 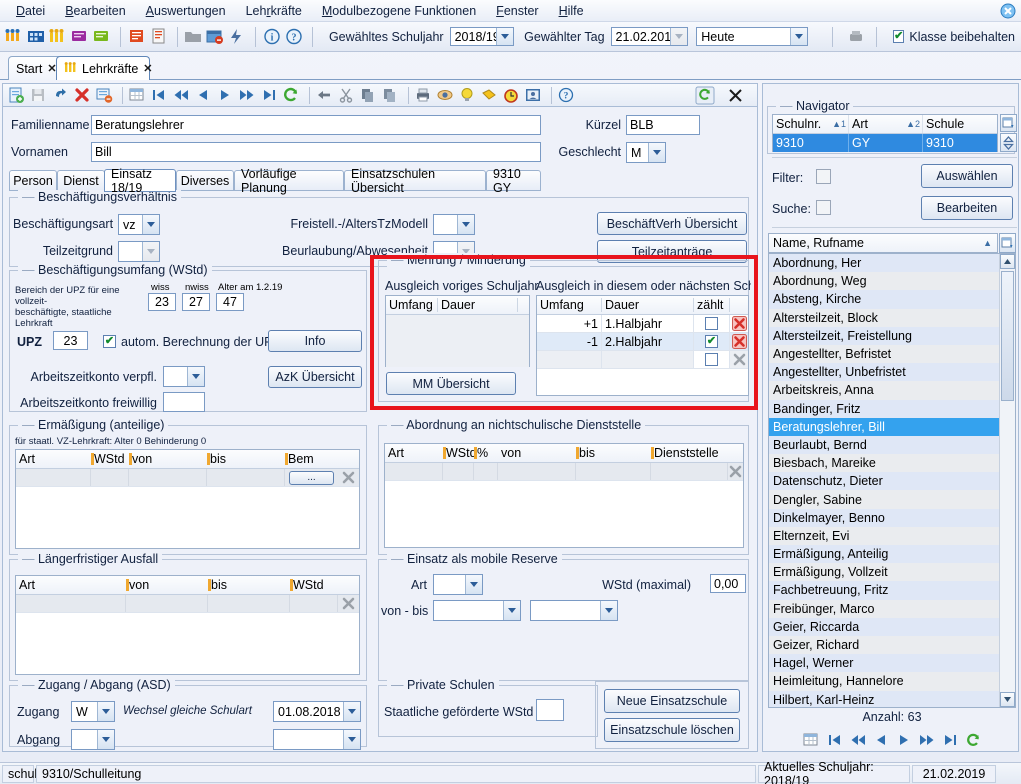 I want to click on mm-row1-zaehlt-checkbox: ✔, so click(x=711, y=341).